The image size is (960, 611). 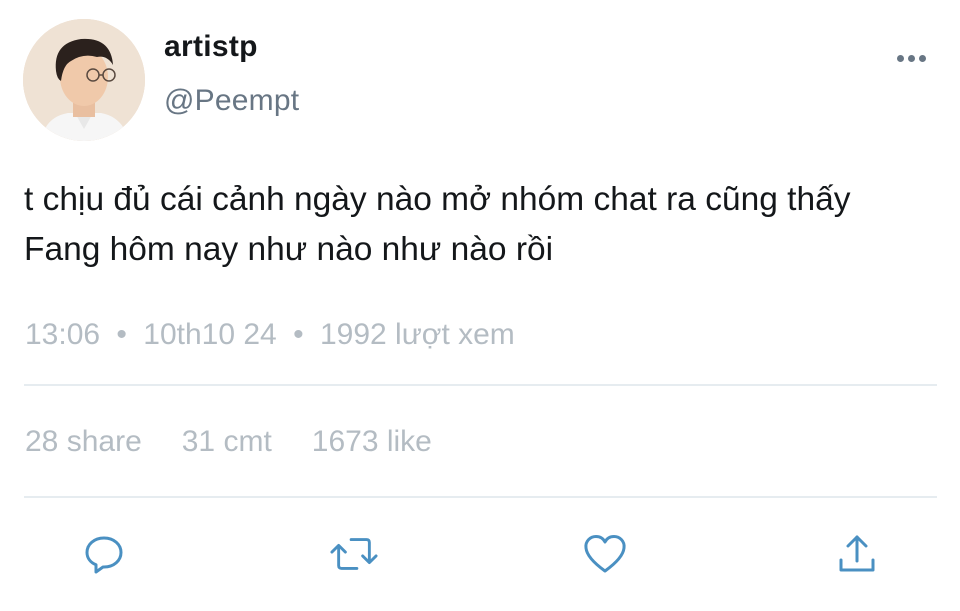 I want to click on like-count: 1673 like, so click(x=372, y=442).